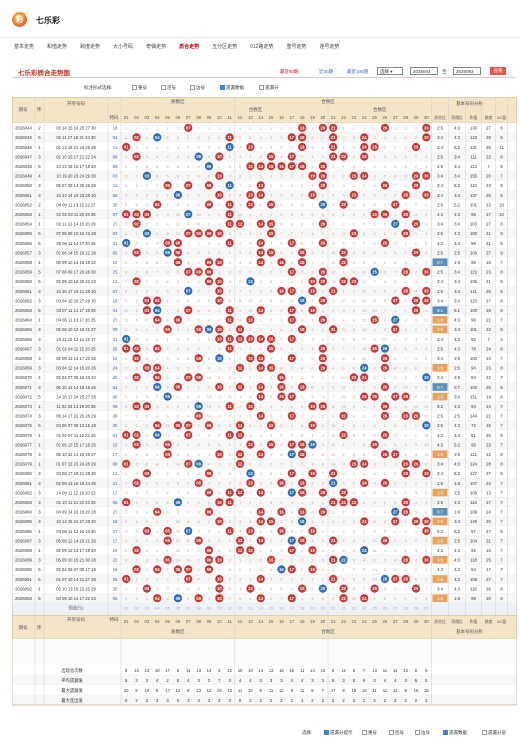  Describe the element at coordinates (474, 483) in the screenshot. I see `row-analysis-value: 107` at that location.